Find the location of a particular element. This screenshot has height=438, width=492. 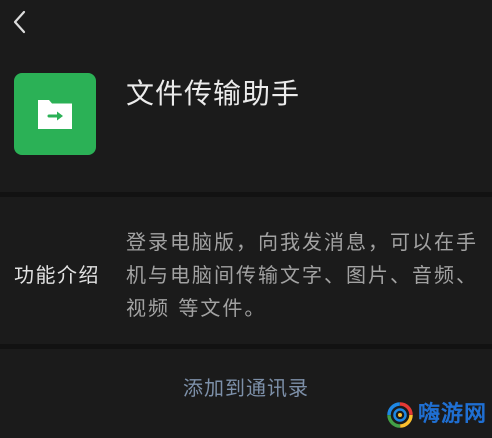

watermark: 嗨游网 is located at coordinates (438, 415).